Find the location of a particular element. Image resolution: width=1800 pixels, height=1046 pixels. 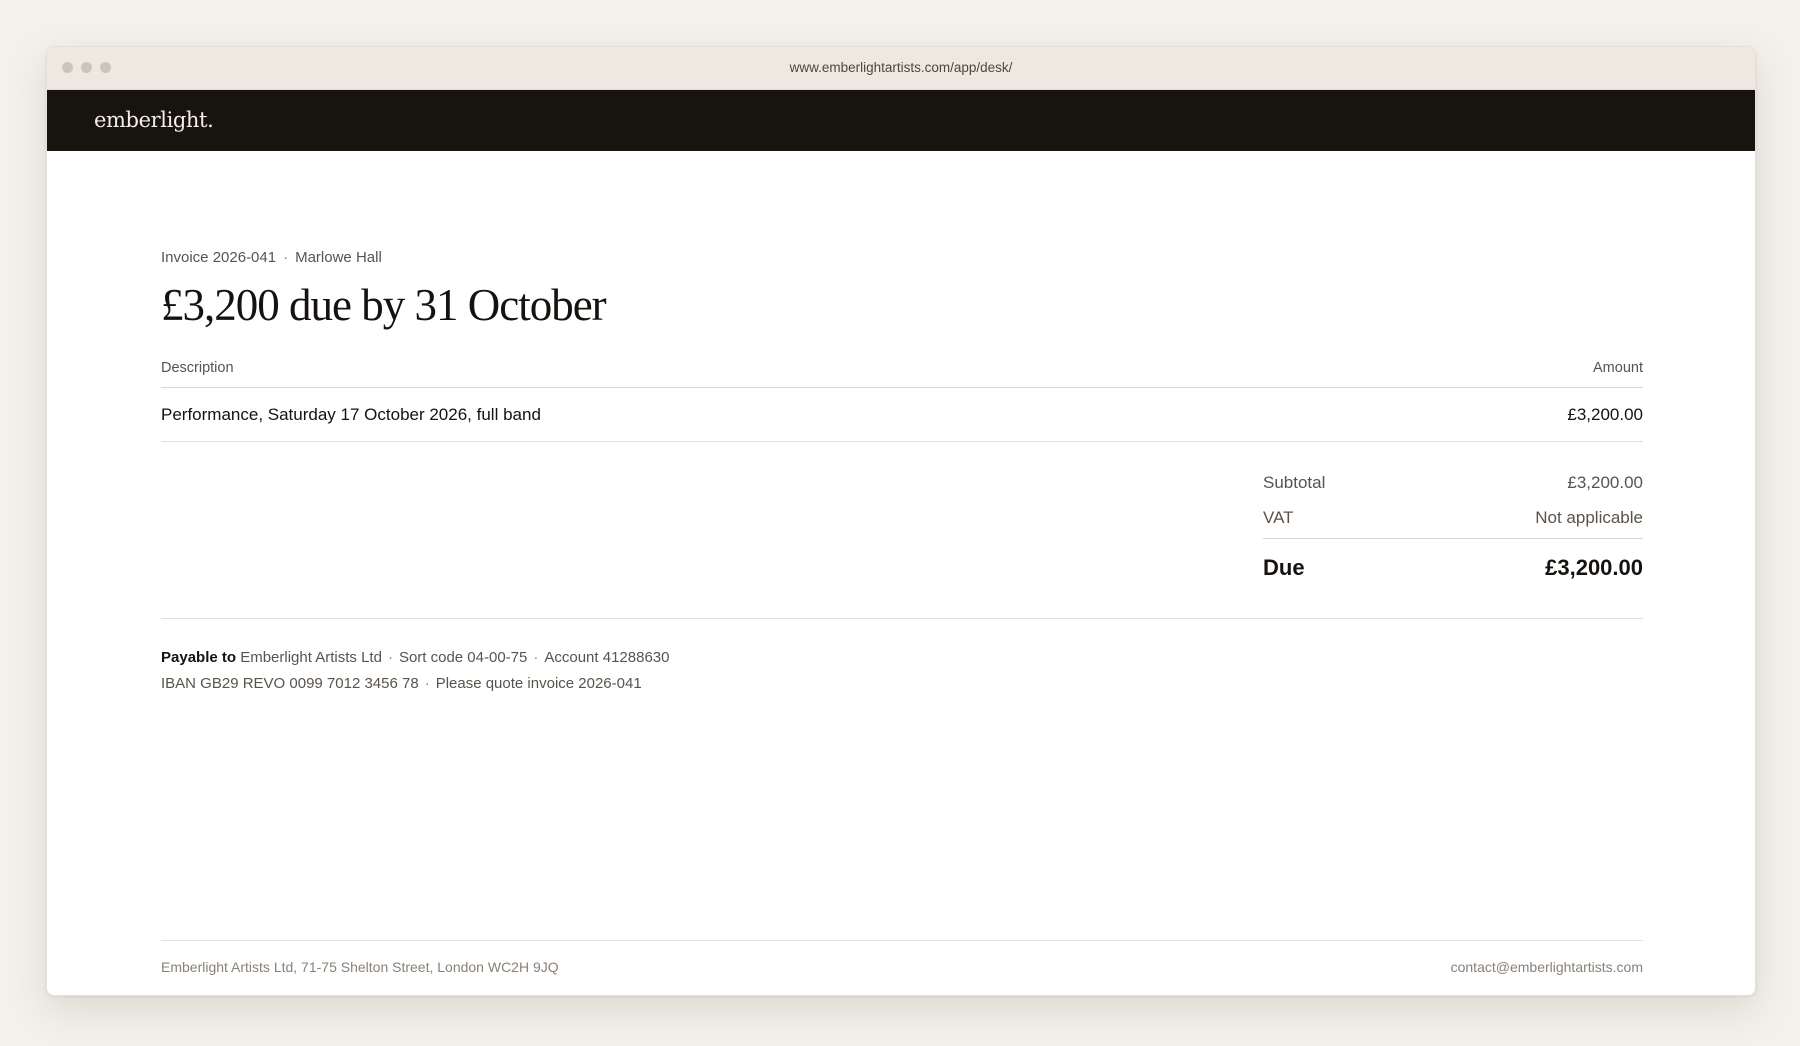

totals-divider is located at coordinates (1453, 538).